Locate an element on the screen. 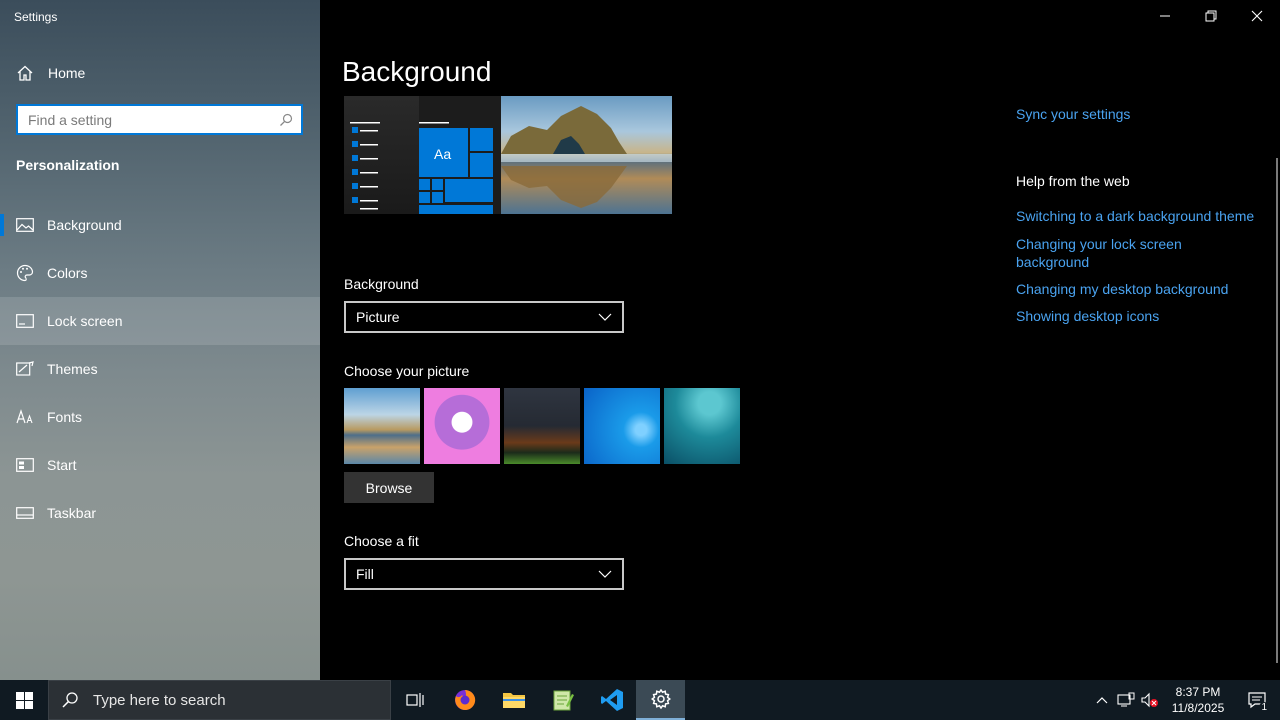  vscode-button is located at coordinates (611, 700).